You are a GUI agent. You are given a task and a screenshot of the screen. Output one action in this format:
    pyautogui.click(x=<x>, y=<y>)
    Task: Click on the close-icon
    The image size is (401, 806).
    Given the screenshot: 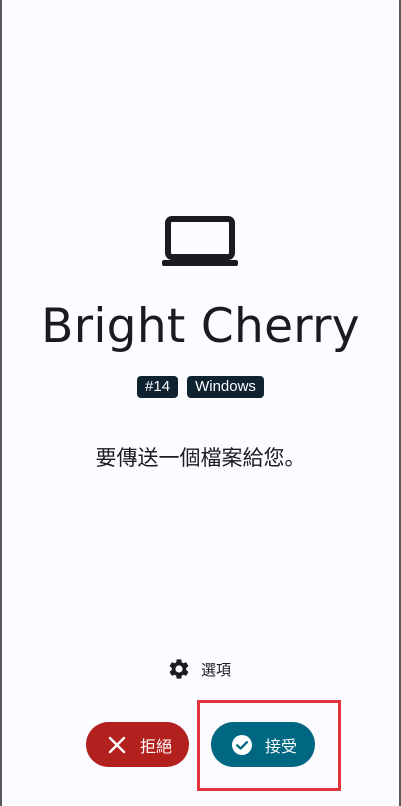 What is the action you would take?
    pyautogui.click(x=117, y=744)
    